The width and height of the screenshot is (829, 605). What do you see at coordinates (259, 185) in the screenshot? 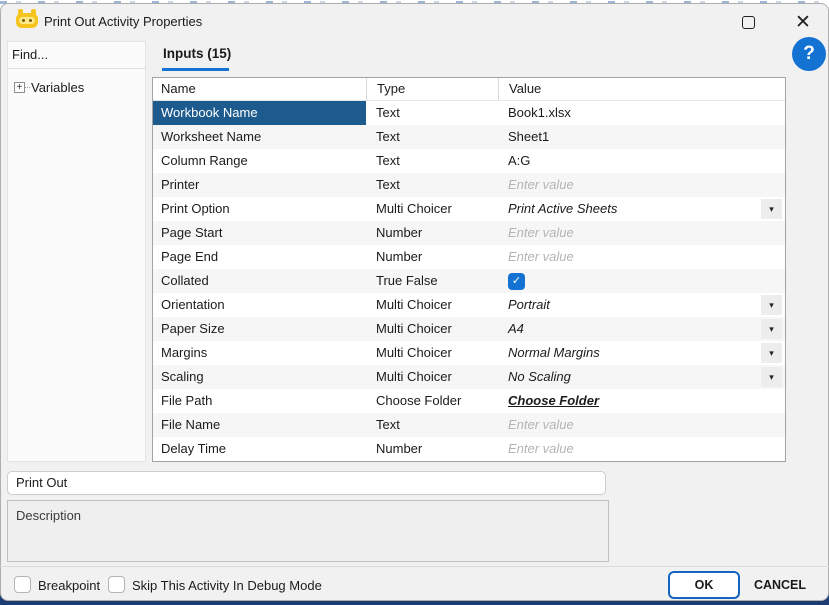
I see `property-name-cell: Printer` at bounding box center [259, 185].